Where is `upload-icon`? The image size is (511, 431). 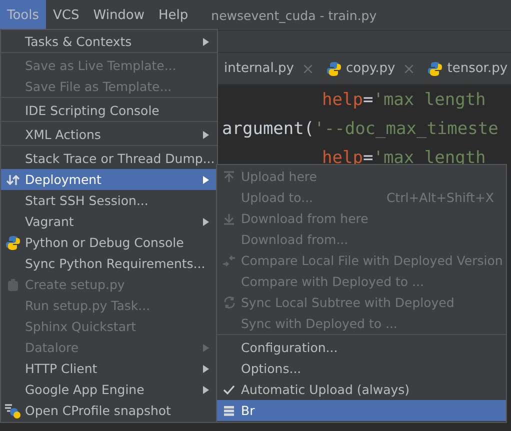 upload-icon is located at coordinates (229, 176).